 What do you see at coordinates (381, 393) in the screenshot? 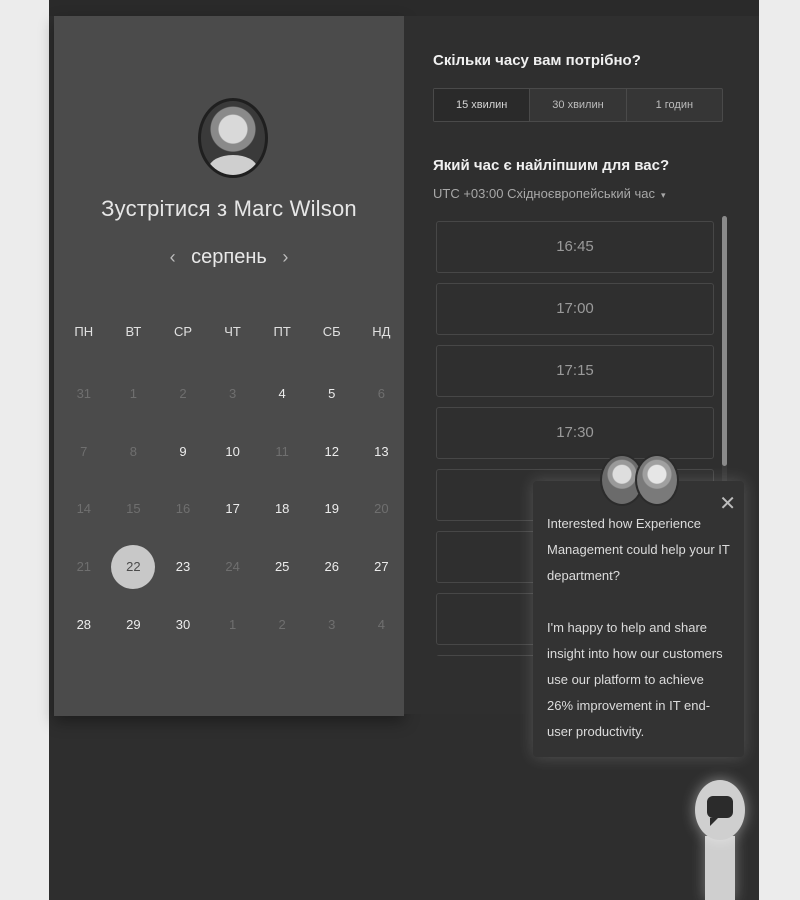
I see `calendar-day: 6` at bounding box center [381, 393].